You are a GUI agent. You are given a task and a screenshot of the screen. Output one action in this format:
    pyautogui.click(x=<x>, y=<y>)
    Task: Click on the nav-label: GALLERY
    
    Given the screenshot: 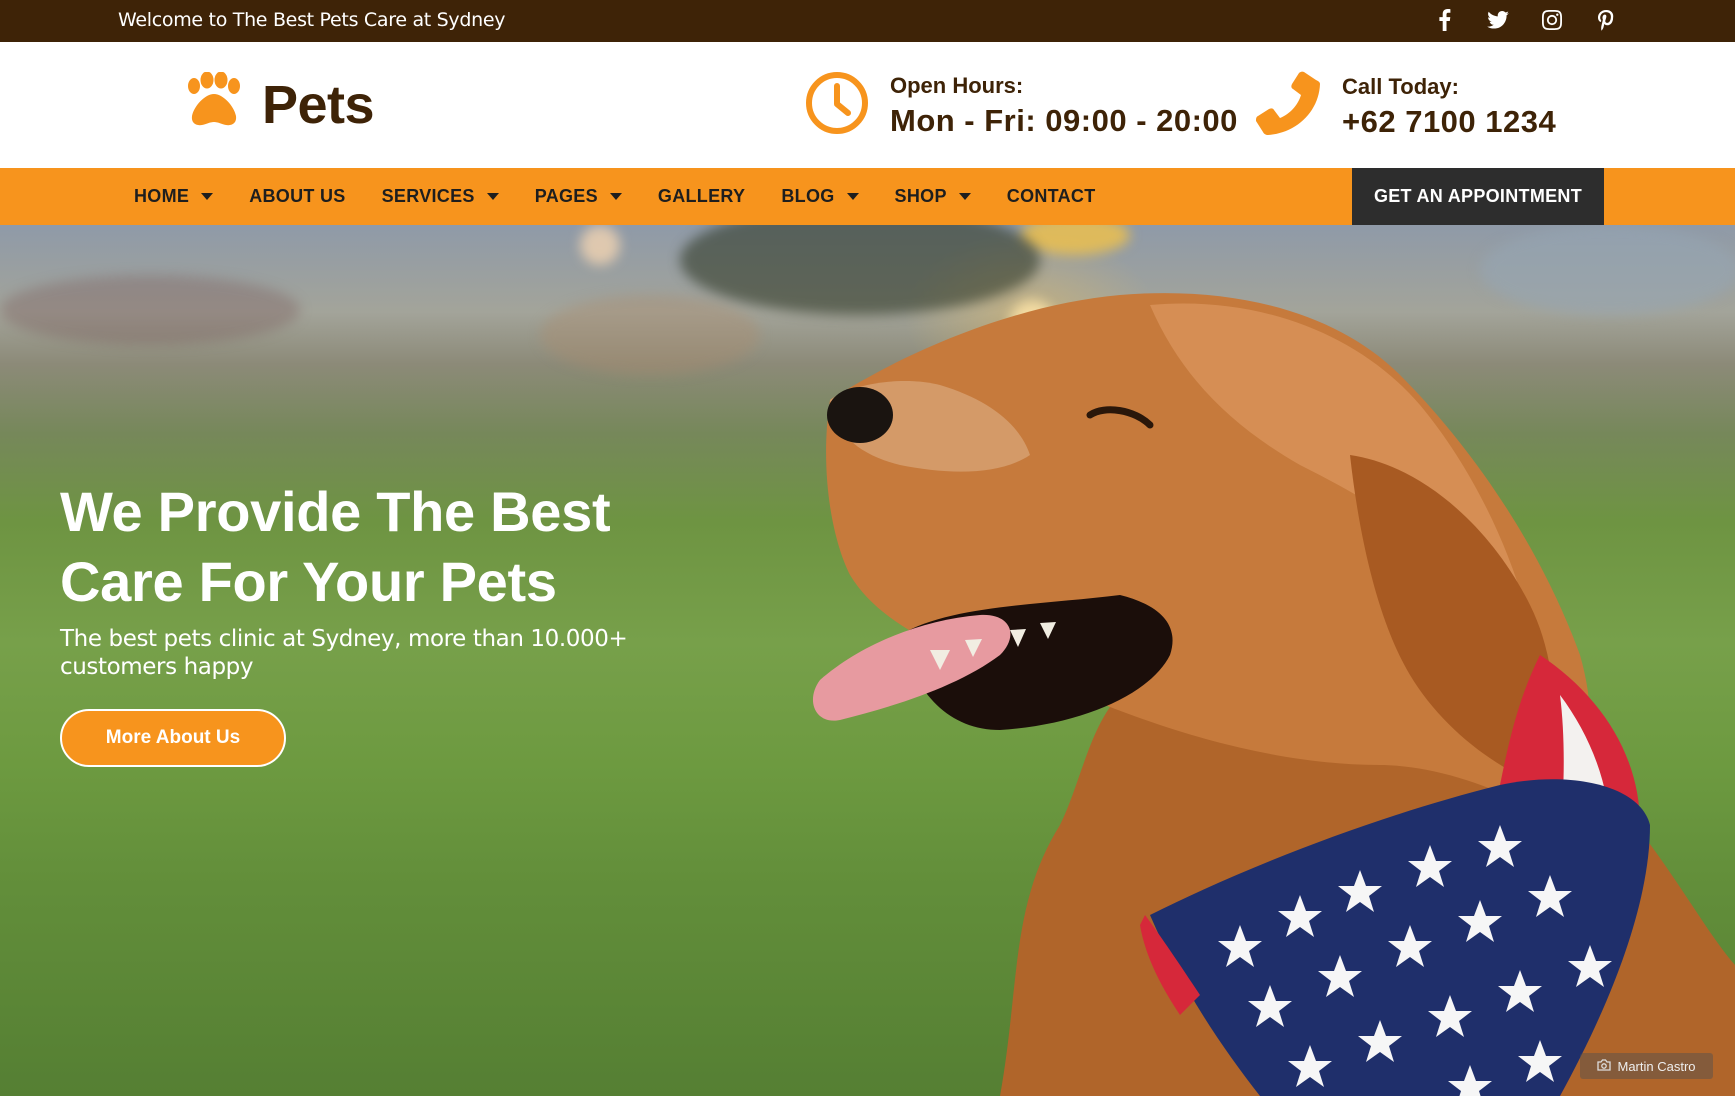 What is the action you would take?
    pyautogui.click(x=701, y=196)
    